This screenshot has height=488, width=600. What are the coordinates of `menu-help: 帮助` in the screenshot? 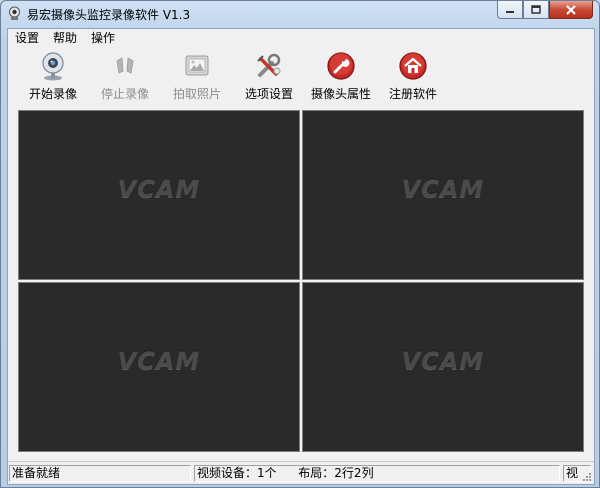 It's located at (65, 38).